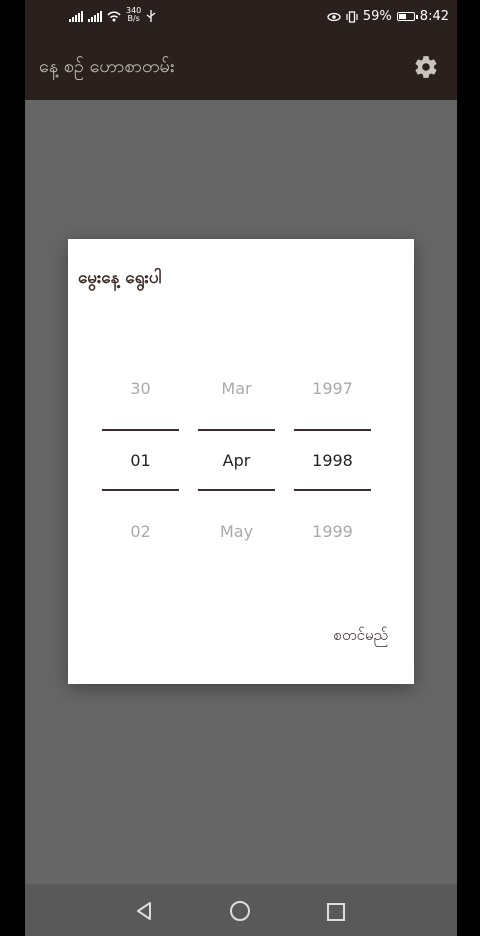 This screenshot has height=936, width=480. I want to click on year-divider-top, so click(332, 430).